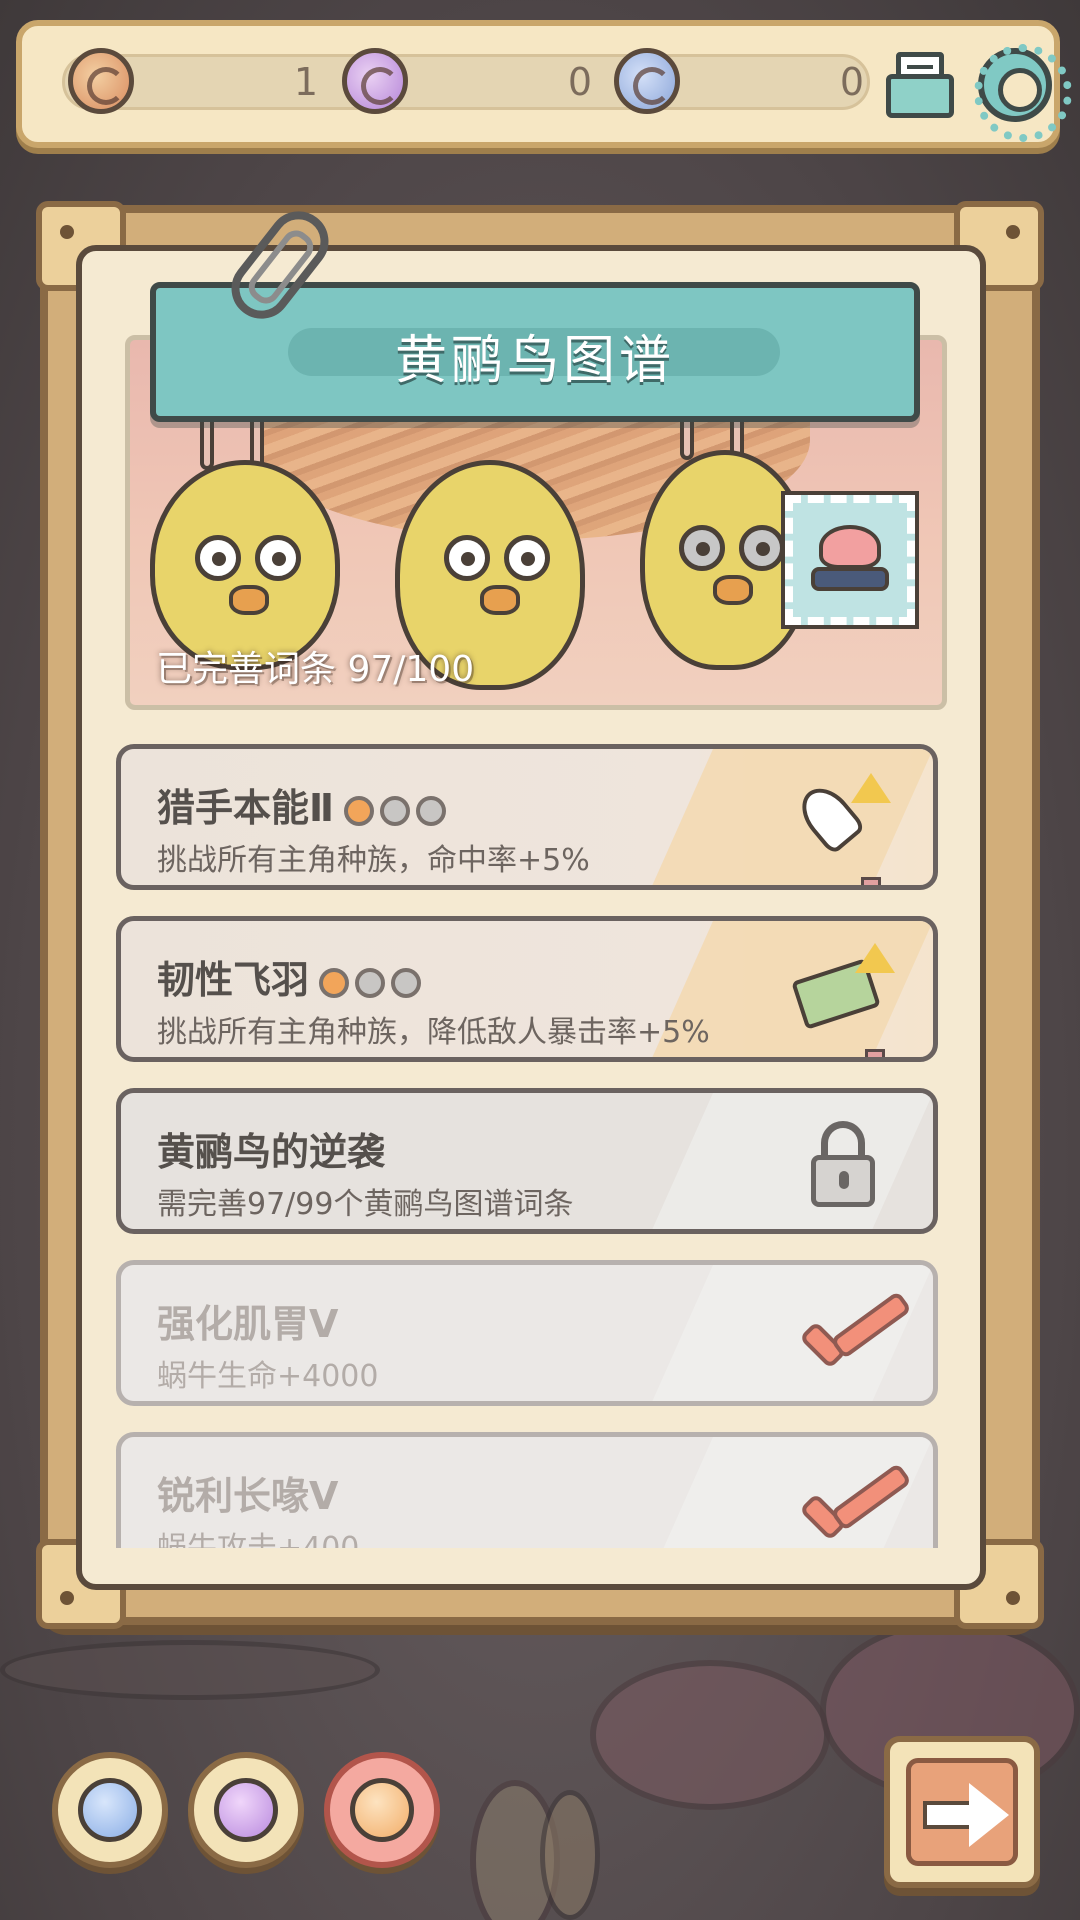 This screenshot has width=1080, height=1920. I want to click on orange-spiral-orb-icon, so click(101, 81).